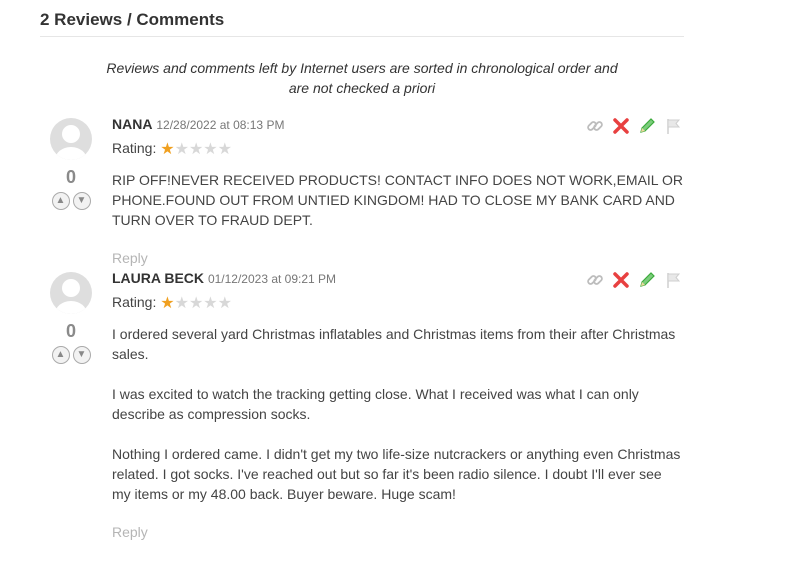  Describe the element at coordinates (220, 125) in the screenshot. I see `comment-date: 12/28/2022 at 08:13 PM` at that location.